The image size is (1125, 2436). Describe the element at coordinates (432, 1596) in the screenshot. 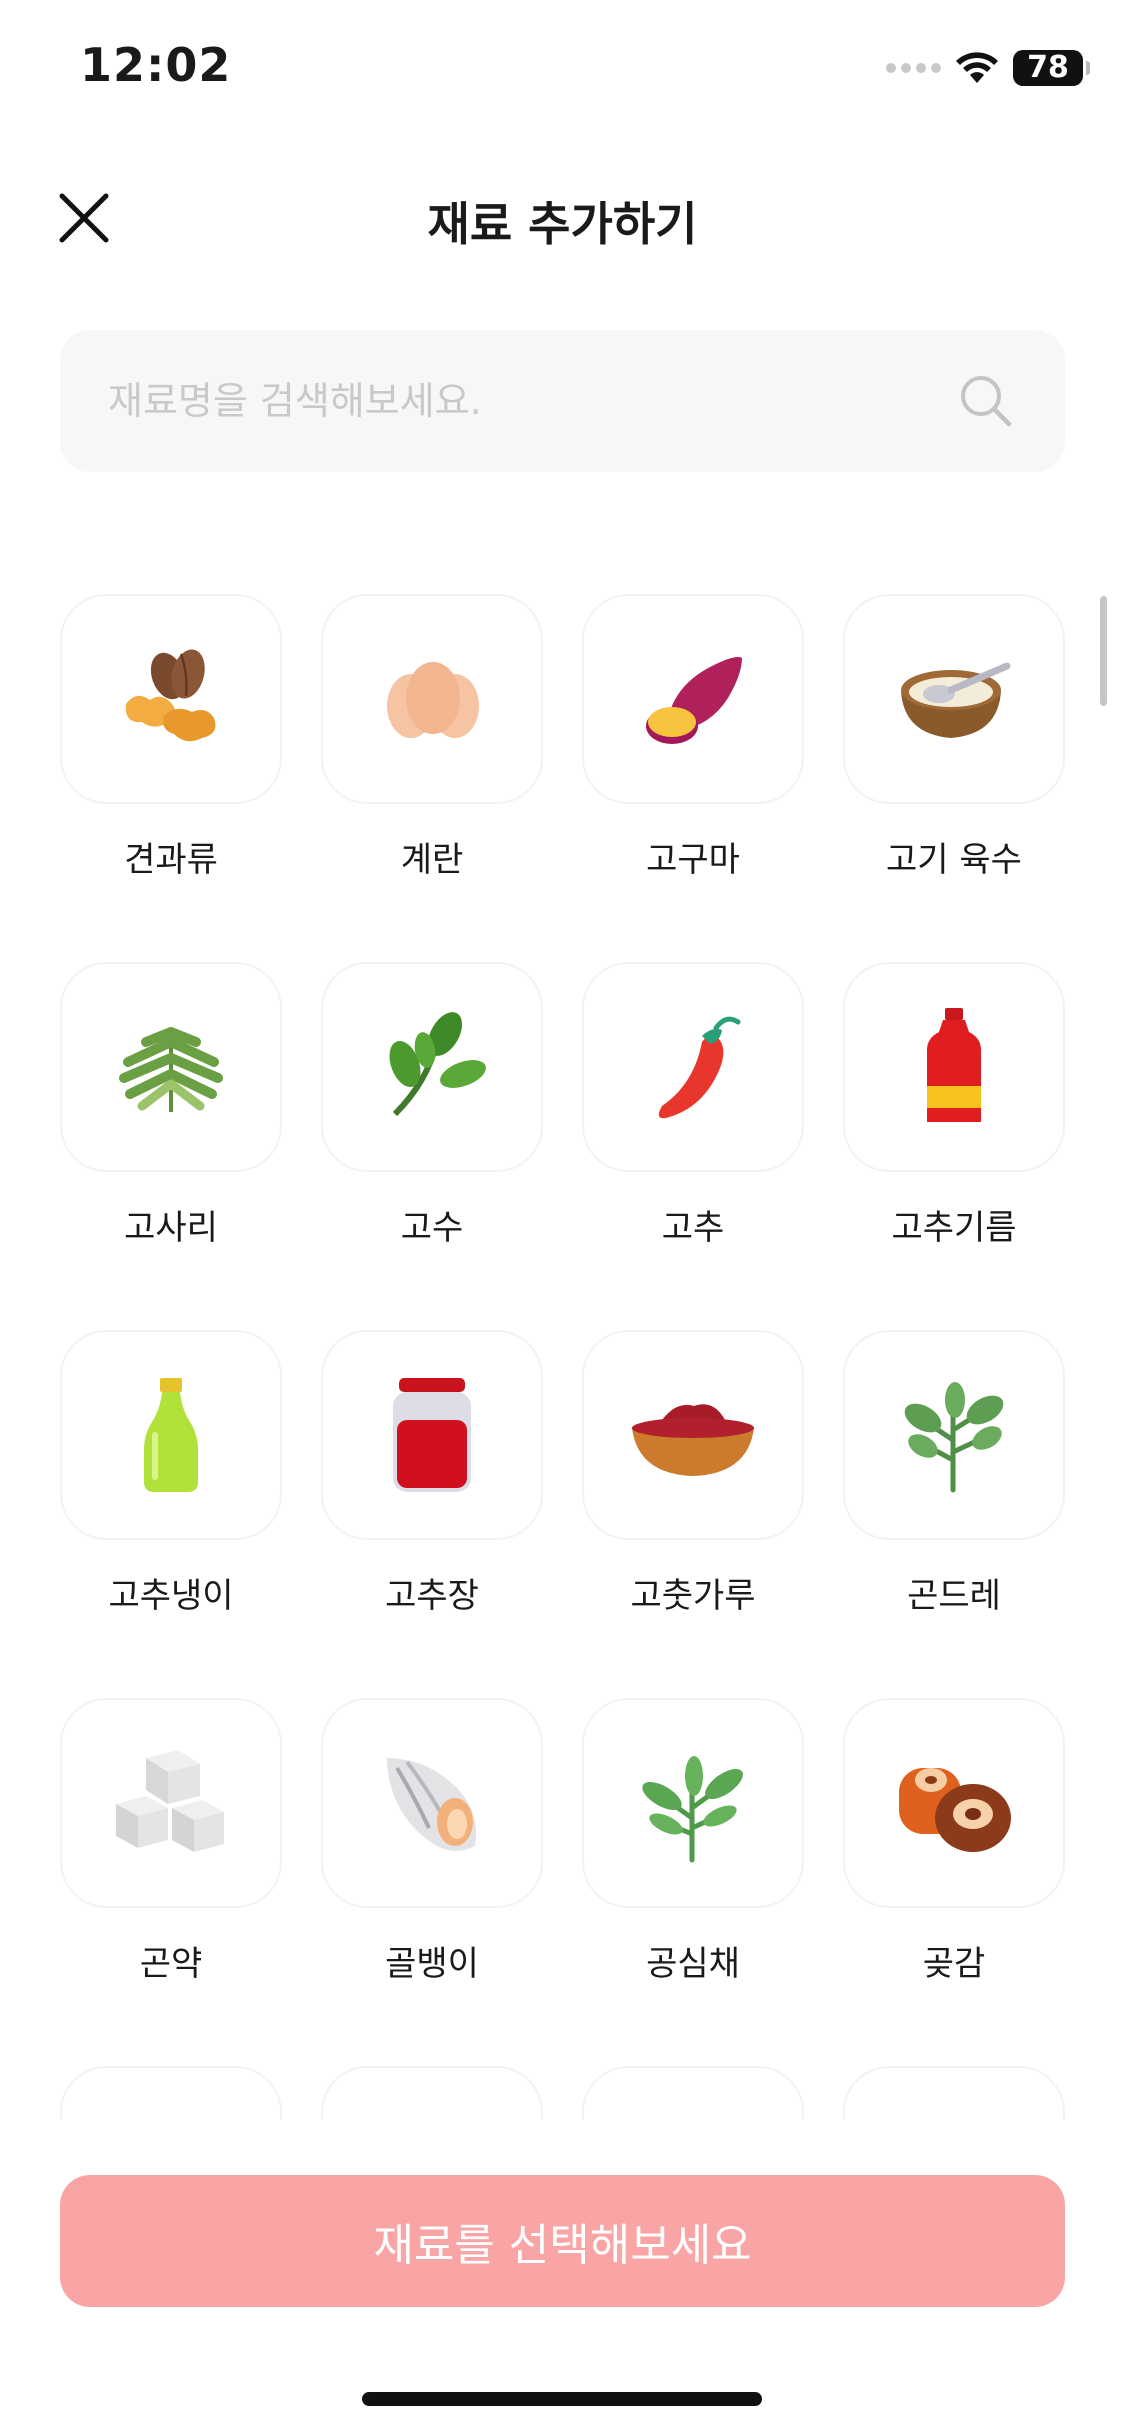

I see `ingredient-label: 고추장` at that location.